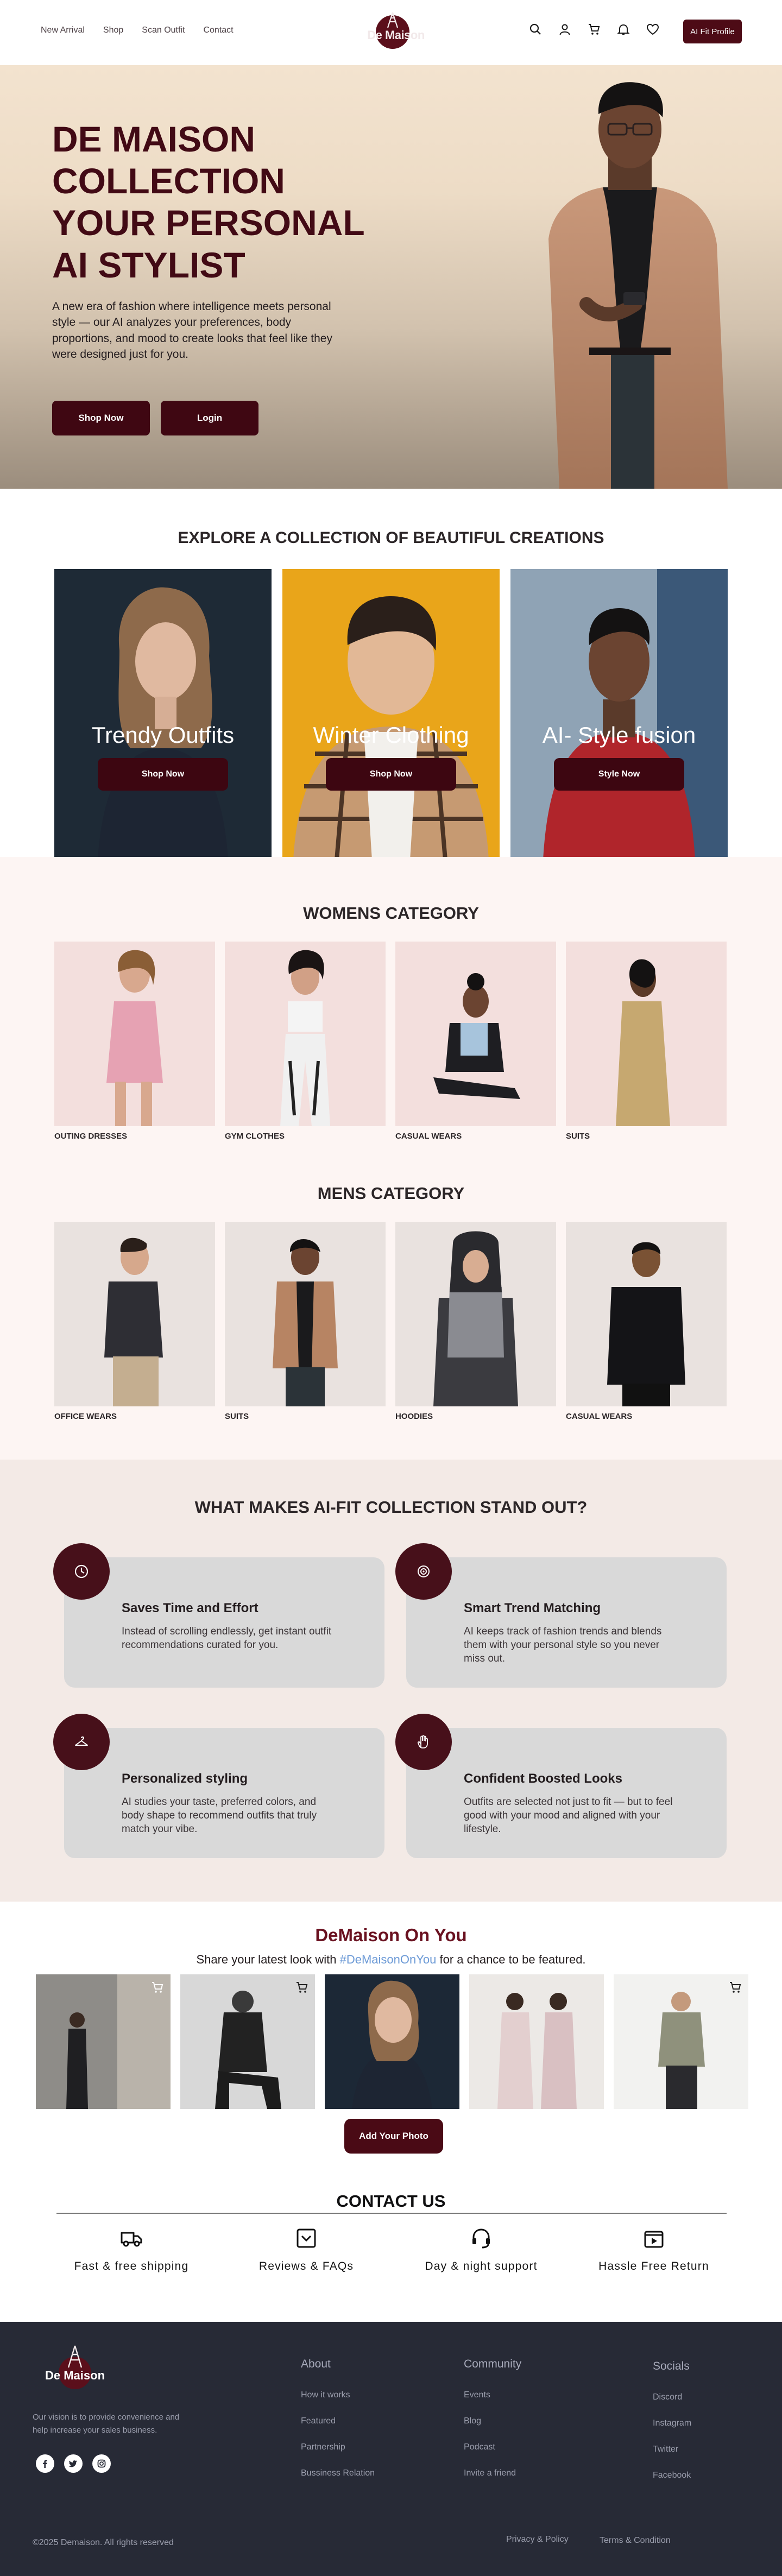 The image size is (782, 2576). Describe the element at coordinates (163, 30) in the screenshot. I see `nav-scan-outfit: Scan Outfit` at that location.